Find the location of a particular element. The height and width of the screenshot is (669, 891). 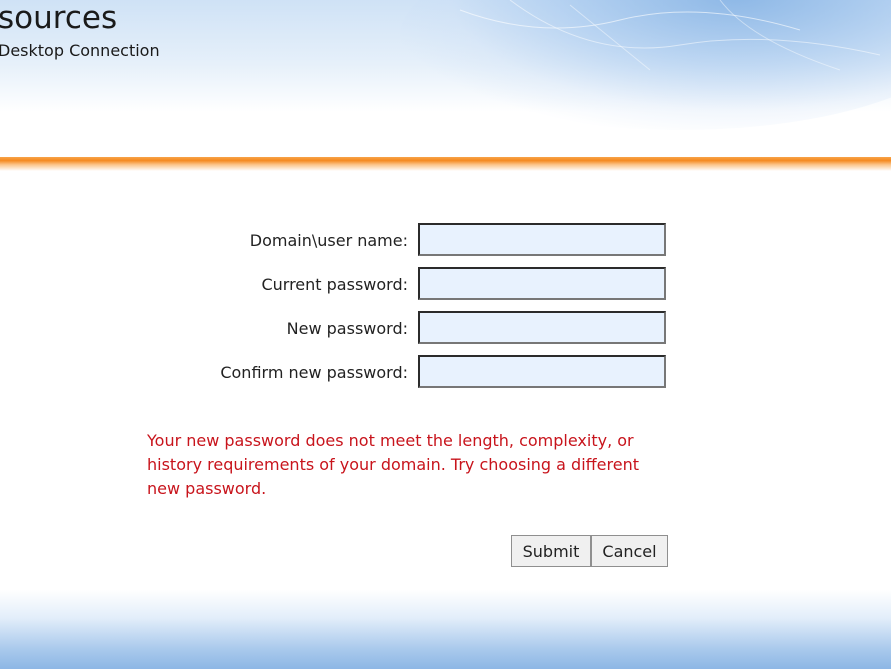

confirm-password-row: Confirm new password: is located at coordinates (445, 372).